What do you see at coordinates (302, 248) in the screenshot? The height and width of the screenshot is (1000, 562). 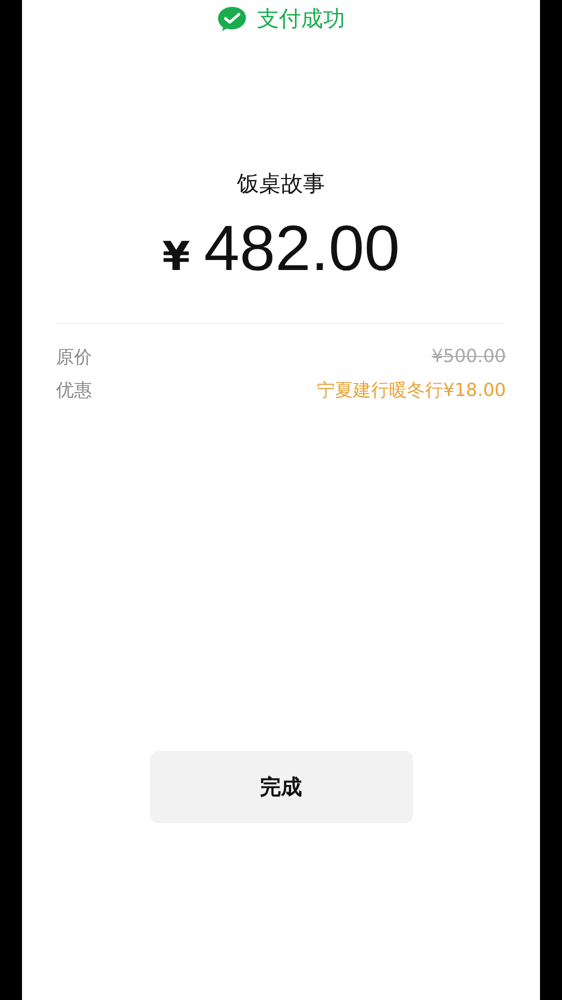 I see `amount-value: 482.00` at bounding box center [302, 248].